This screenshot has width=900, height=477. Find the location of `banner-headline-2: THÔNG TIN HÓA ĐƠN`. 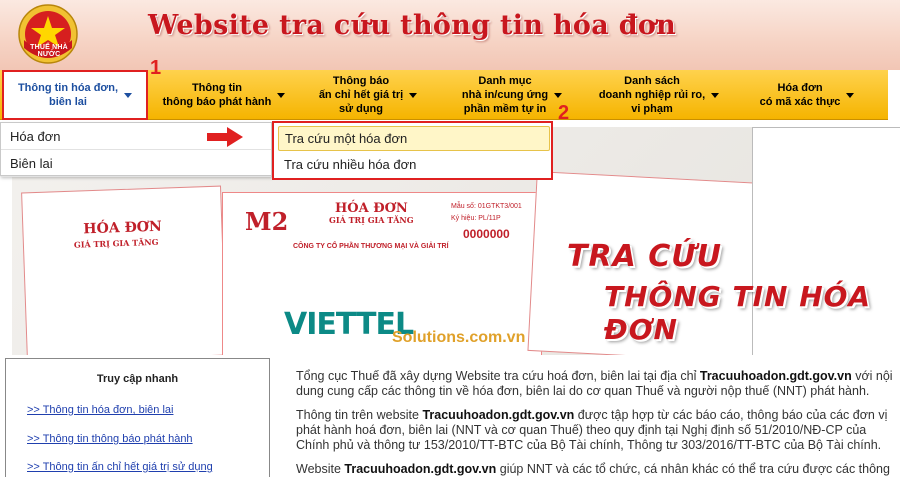

banner-headline-2: THÔNG TIN HÓA ĐƠN is located at coordinates (738, 313).